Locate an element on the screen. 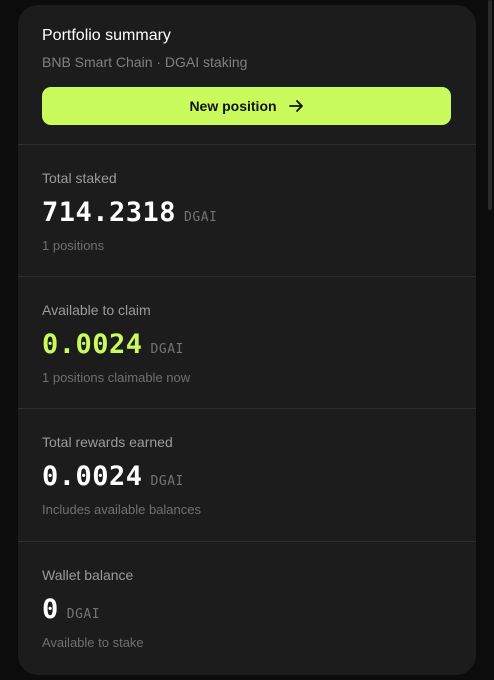 This screenshot has height=680, width=494. new-position-button: New position is located at coordinates (246, 106).